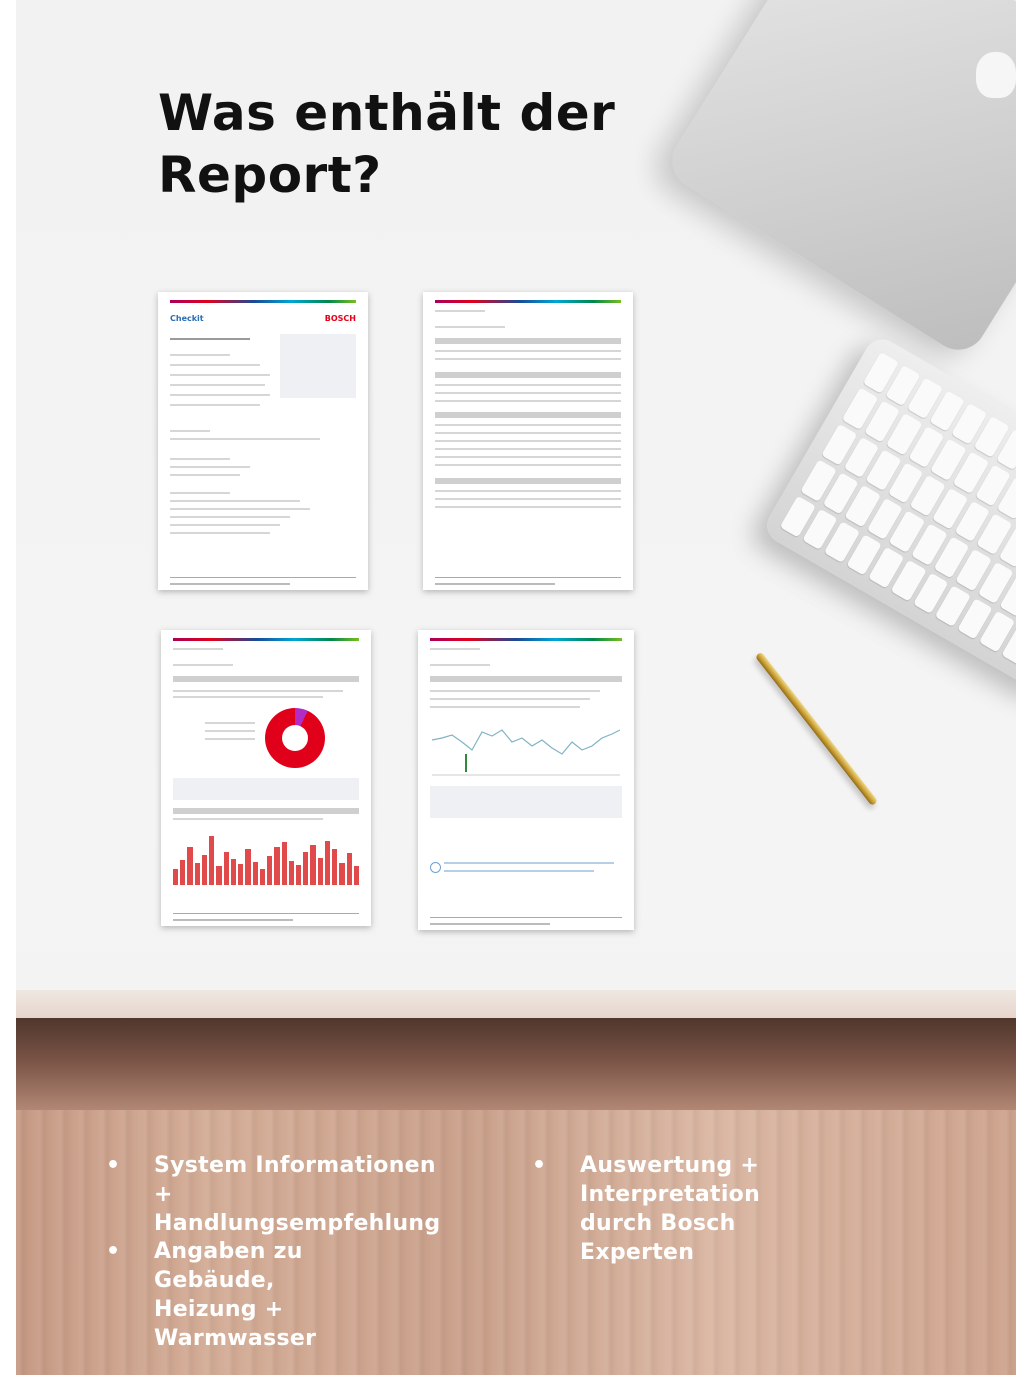 The height and width of the screenshot is (1375, 1021). What do you see at coordinates (528, 441) in the screenshot?
I see `report-thumbnail-building-data` at bounding box center [528, 441].